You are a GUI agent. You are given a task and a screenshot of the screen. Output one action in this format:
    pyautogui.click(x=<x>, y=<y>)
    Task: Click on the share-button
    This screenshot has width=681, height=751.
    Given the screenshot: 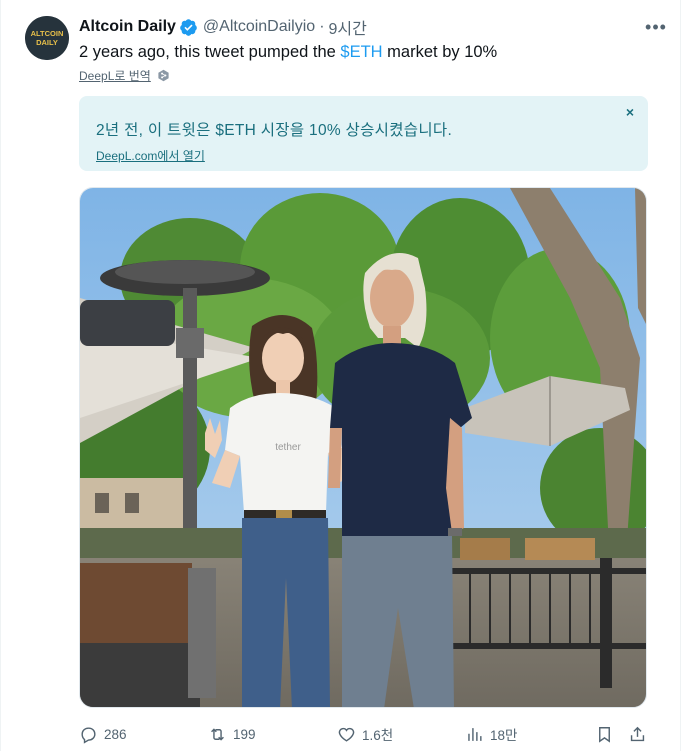 What is the action you would take?
    pyautogui.click(x=637, y=734)
    